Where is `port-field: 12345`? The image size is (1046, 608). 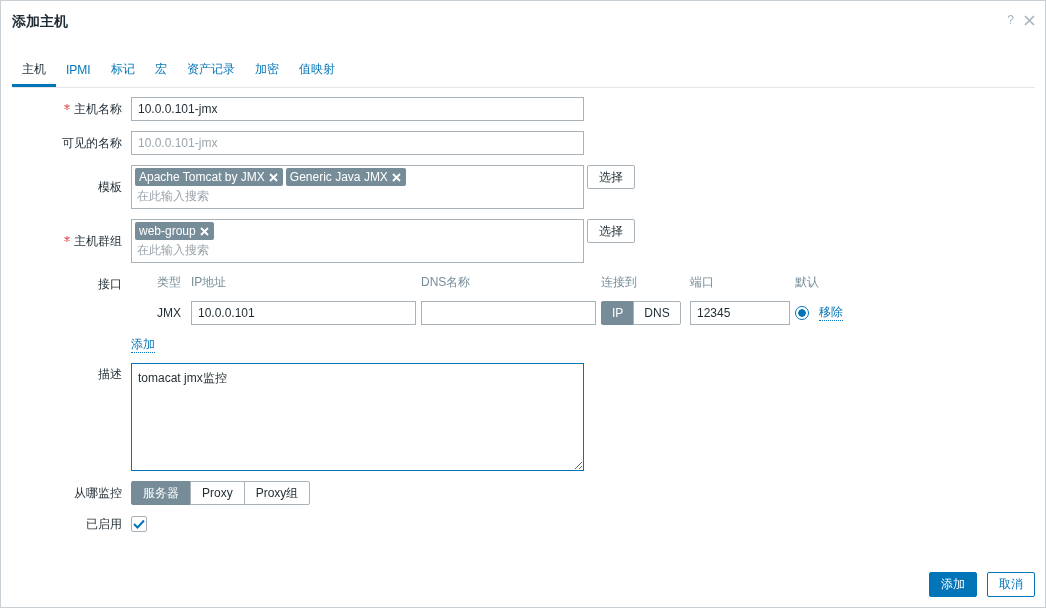 port-field: 12345 is located at coordinates (740, 313).